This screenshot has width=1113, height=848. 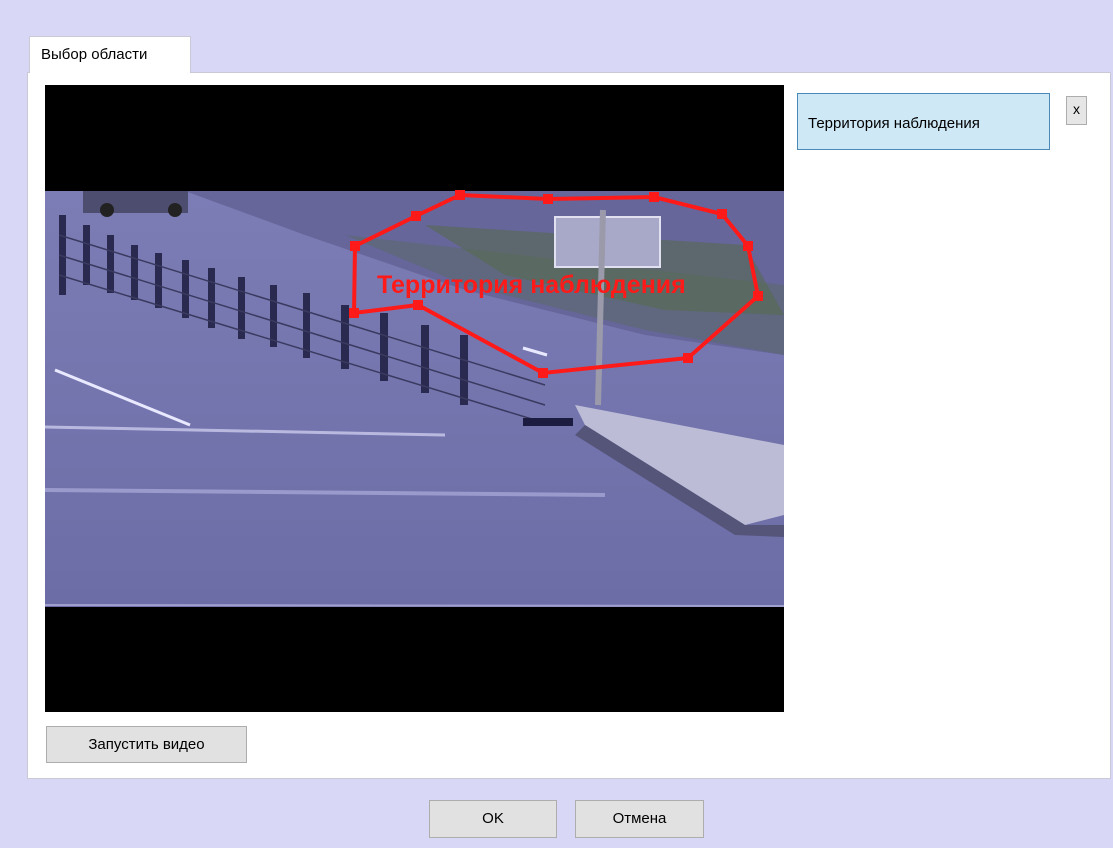 What do you see at coordinates (639, 819) in the screenshot?
I see `cancel-button: Отмена` at bounding box center [639, 819].